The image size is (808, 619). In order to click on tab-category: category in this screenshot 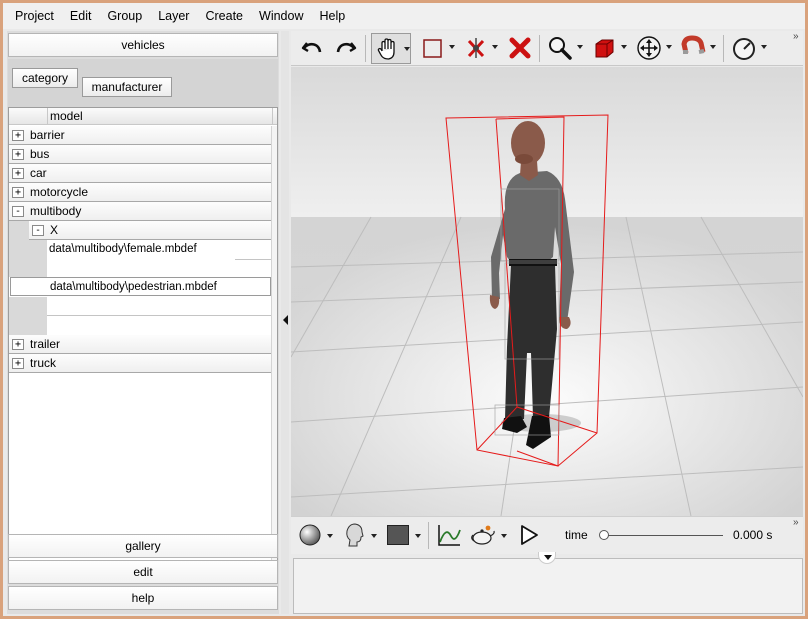, I will do `click(45, 78)`.